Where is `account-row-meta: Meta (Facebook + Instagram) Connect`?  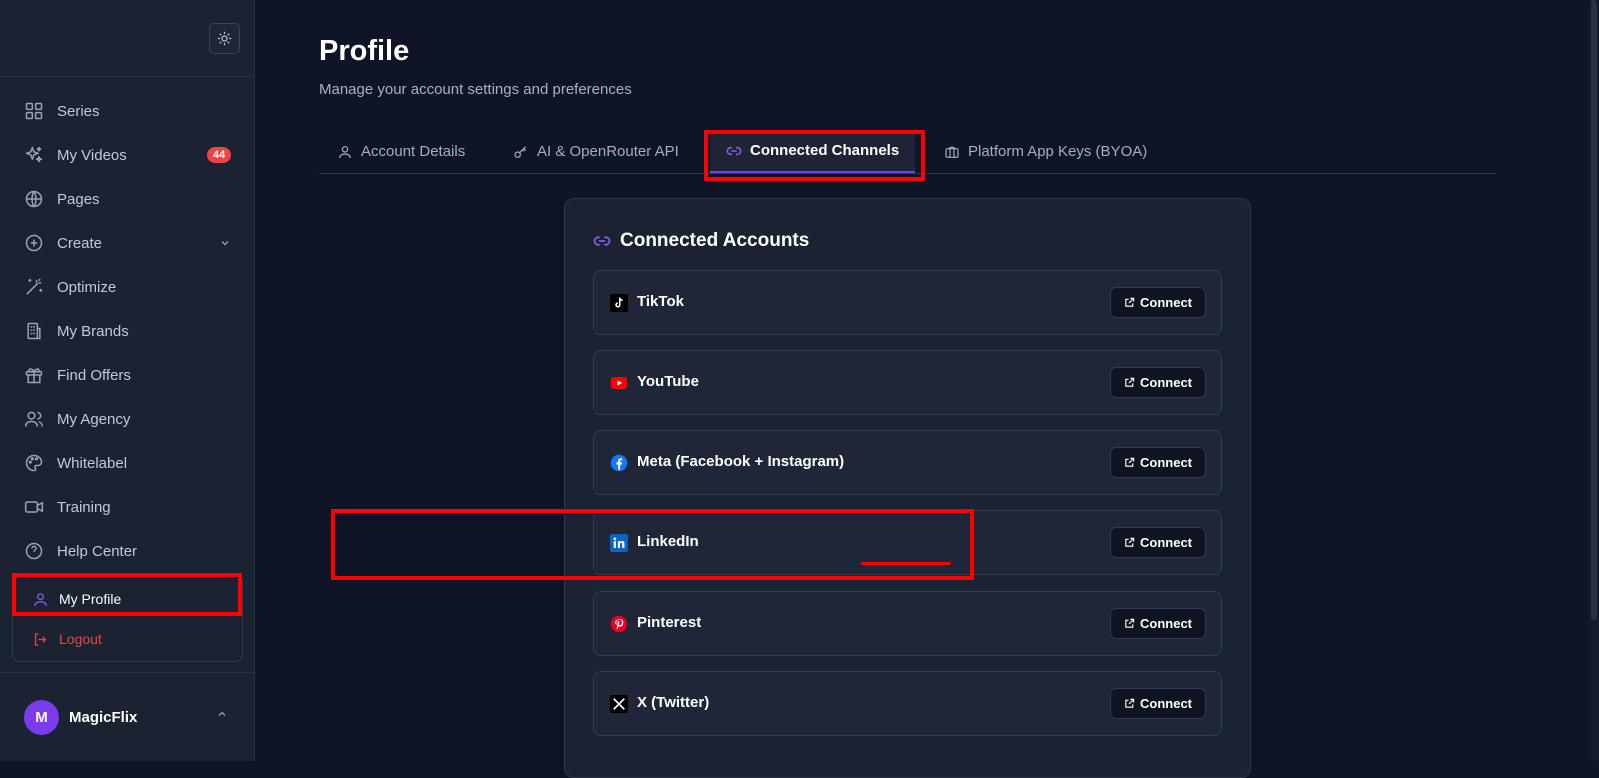
account-row-meta: Meta (Facebook + Instagram) Connect is located at coordinates (907, 462).